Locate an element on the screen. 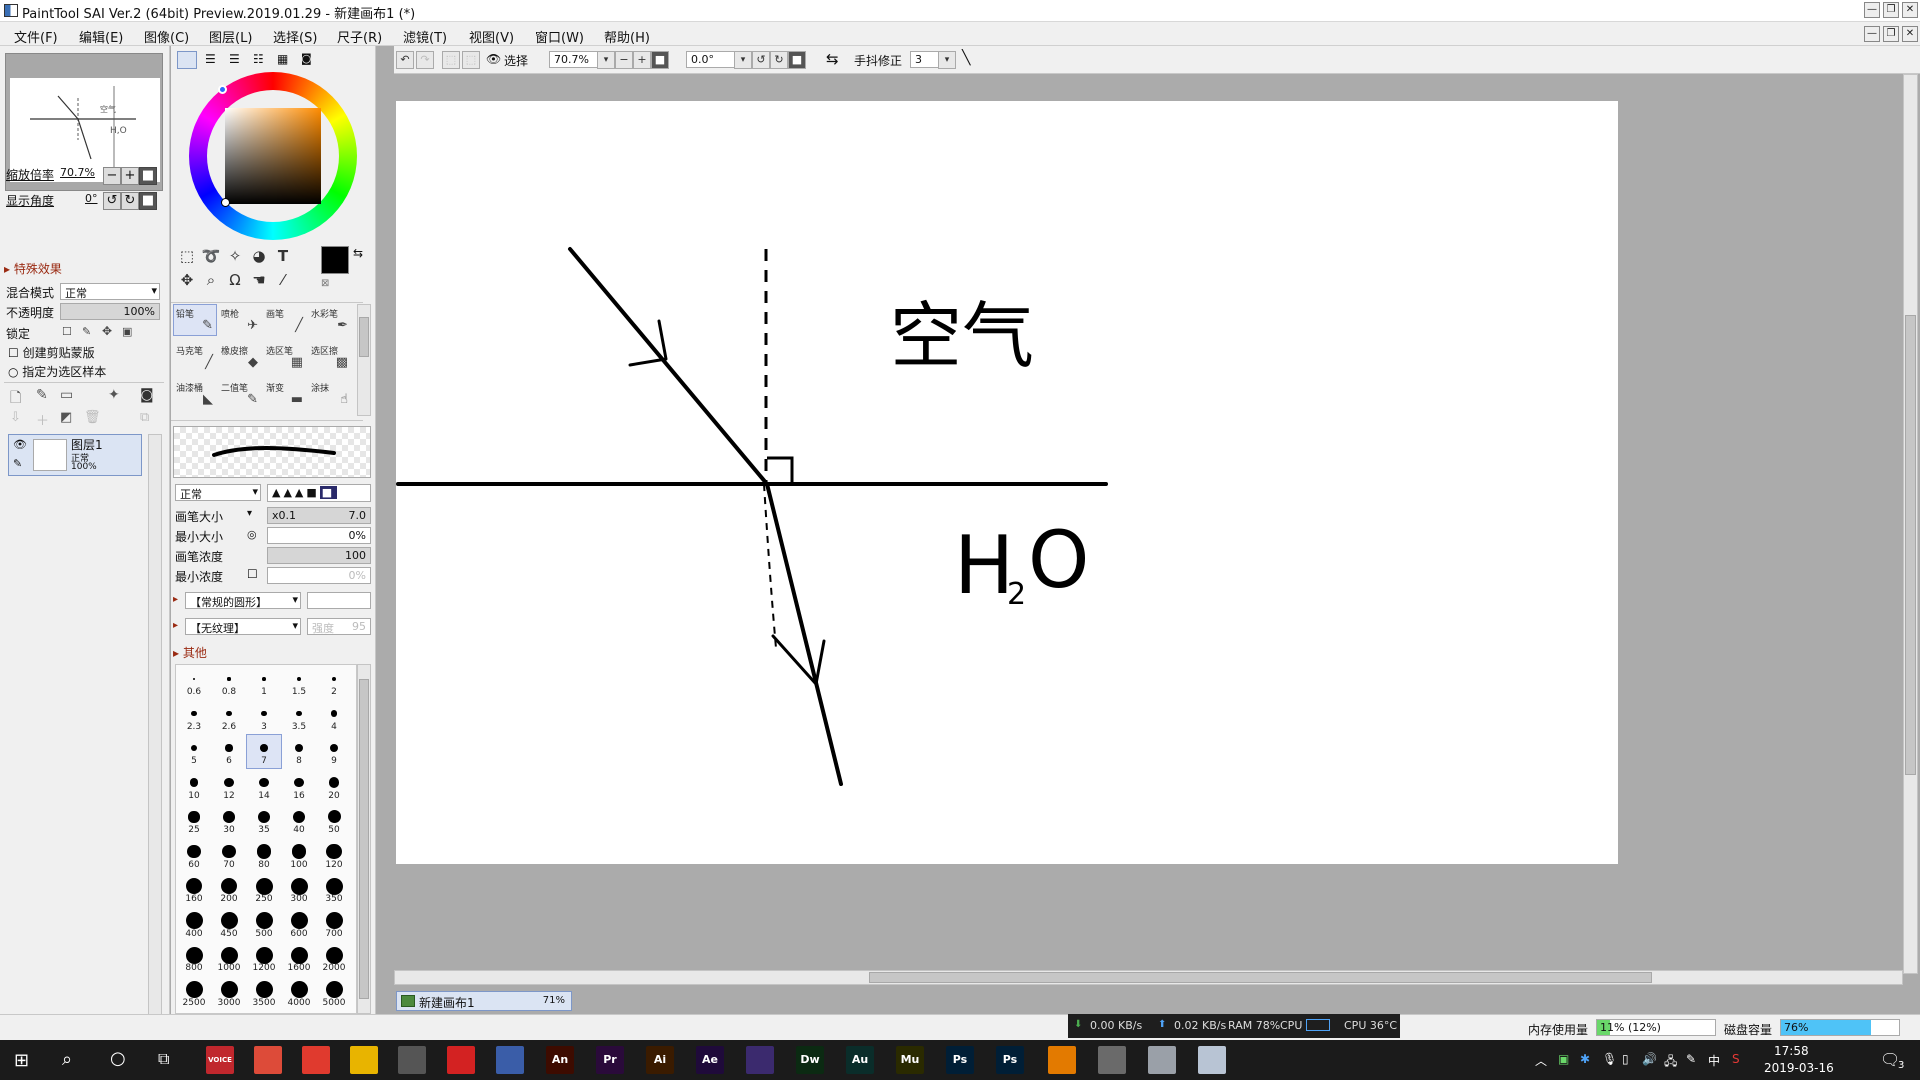 The image size is (1920, 1080). pen-tray-icon: ✎ is located at coordinates (1691, 1059).